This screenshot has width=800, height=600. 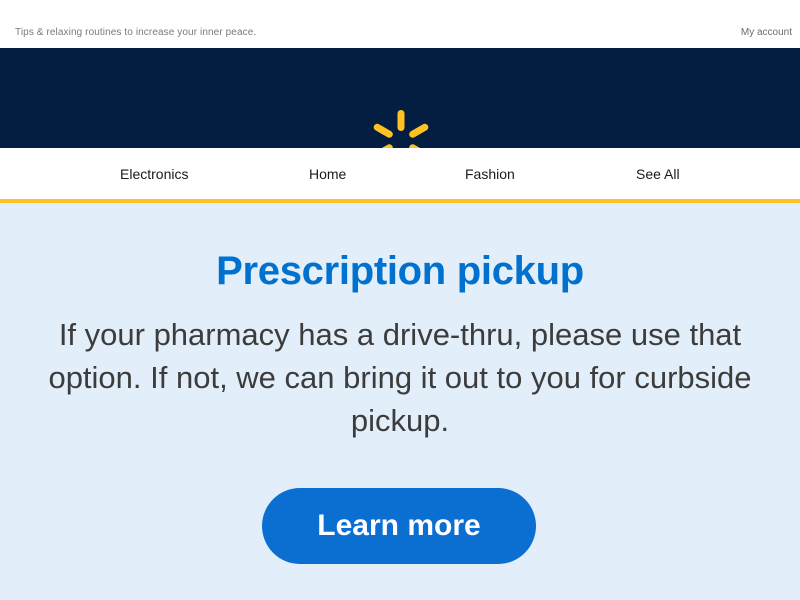 I want to click on nav-item-fashion: Fashion, so click(x=490, y=174).